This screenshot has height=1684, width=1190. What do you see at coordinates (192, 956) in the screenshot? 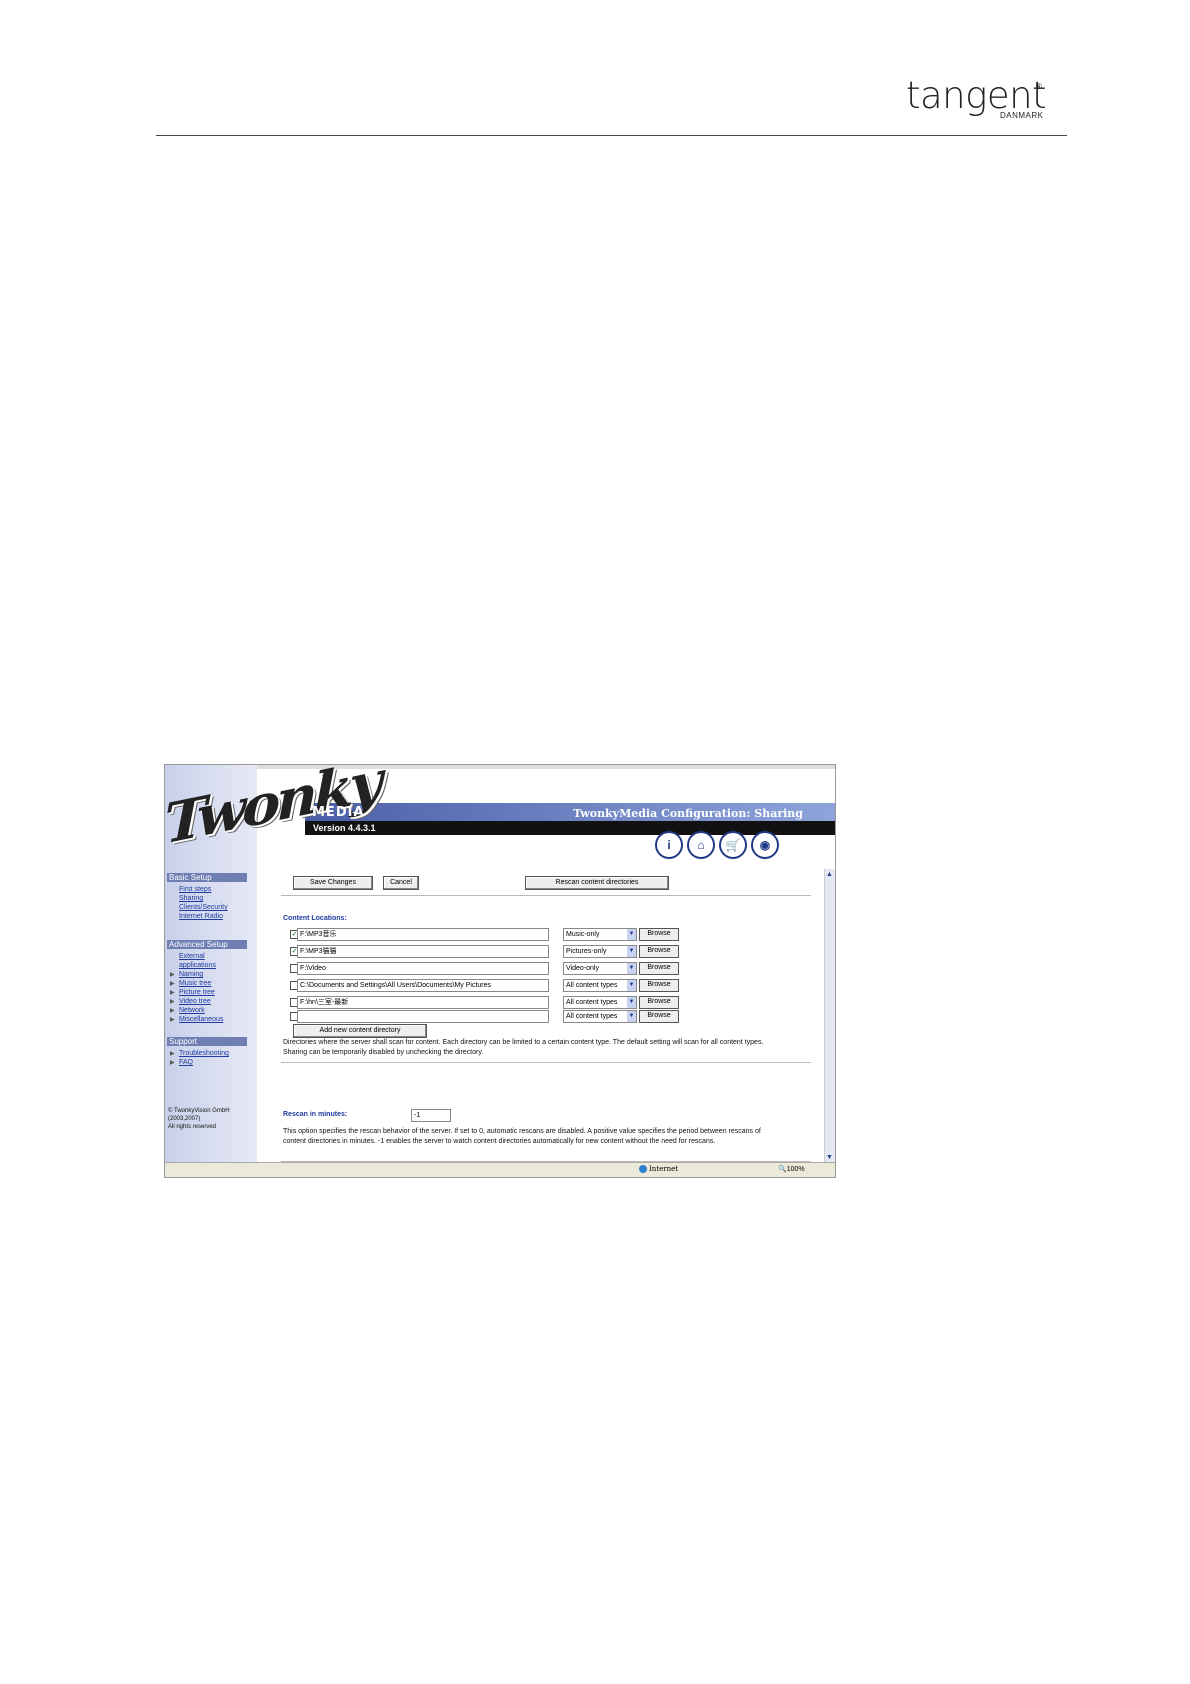
I see `sidebar-link-external: External` at bounding box center [192, 956].